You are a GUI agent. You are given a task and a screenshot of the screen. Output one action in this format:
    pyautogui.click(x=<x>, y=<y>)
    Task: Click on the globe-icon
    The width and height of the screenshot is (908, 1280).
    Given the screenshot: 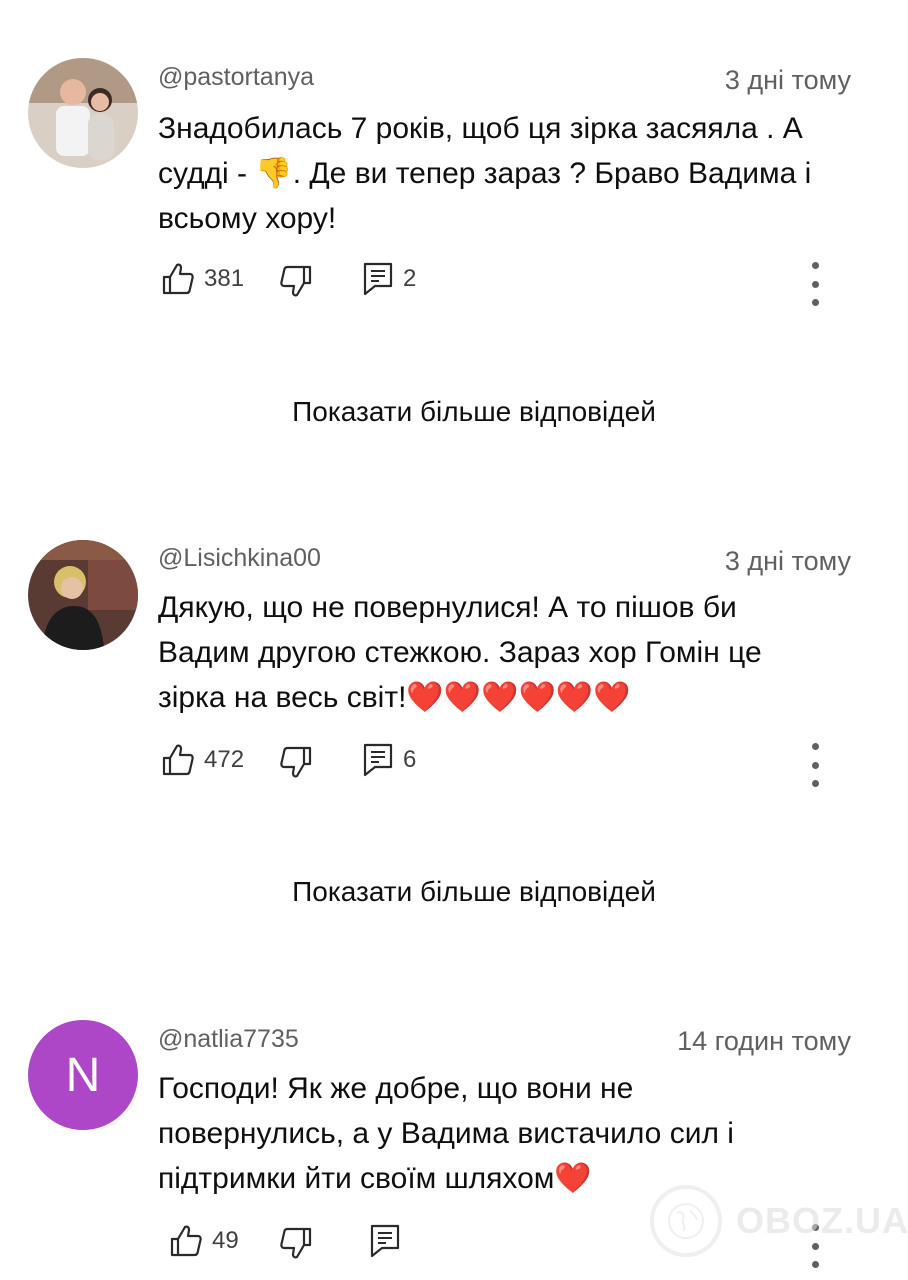 What is the action you would take?
    pyautogui.click(x=686, y=1221)
    